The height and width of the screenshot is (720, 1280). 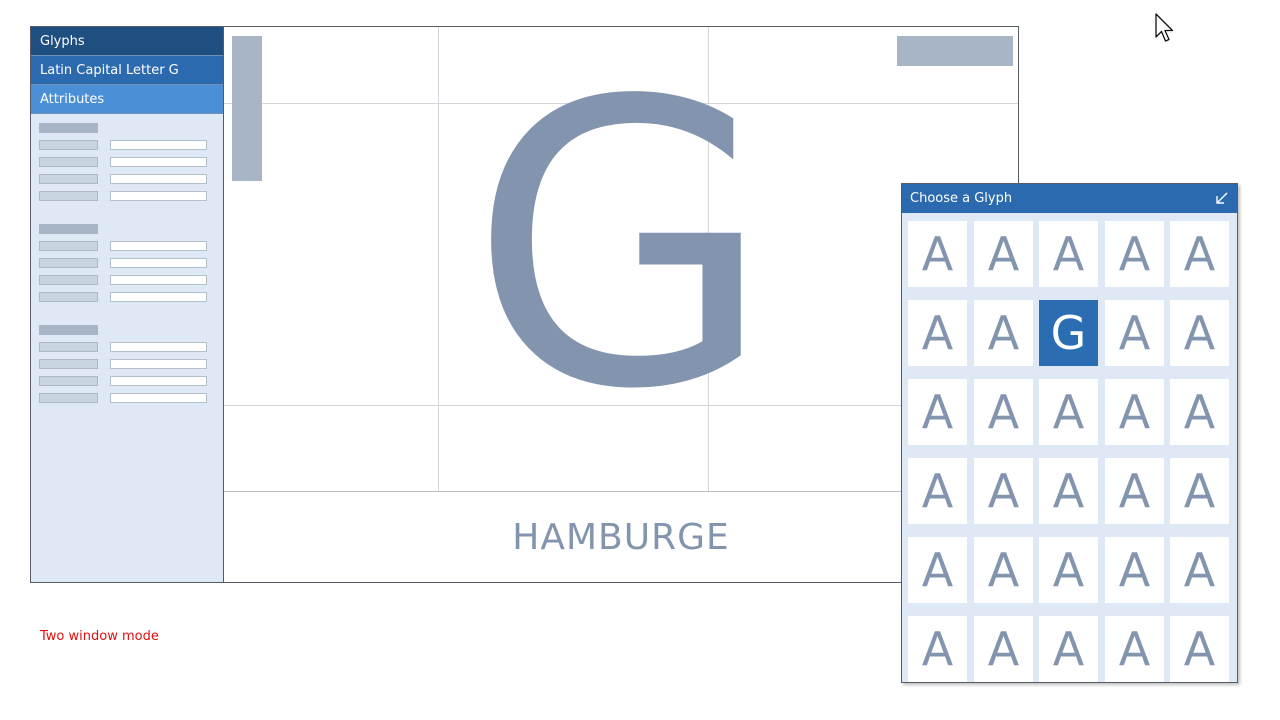 I want to click on chooser-title: Choose a Glyph, so click(x=961, y=198).